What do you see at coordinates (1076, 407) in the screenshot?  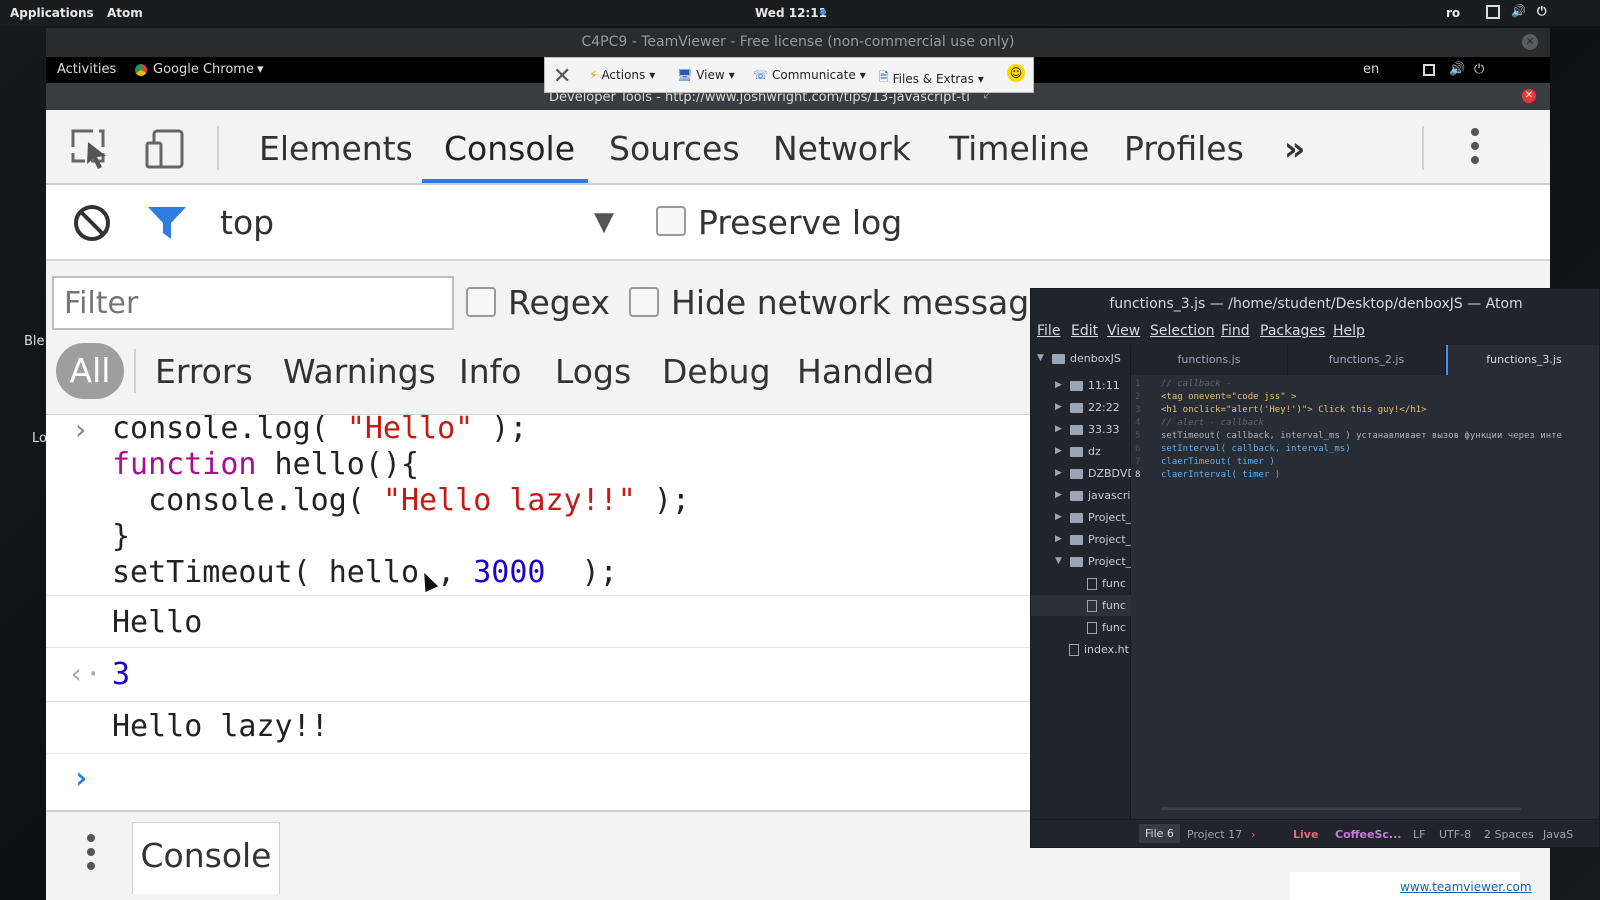 I see `folder-icon` at bounding box center [1076, 407].